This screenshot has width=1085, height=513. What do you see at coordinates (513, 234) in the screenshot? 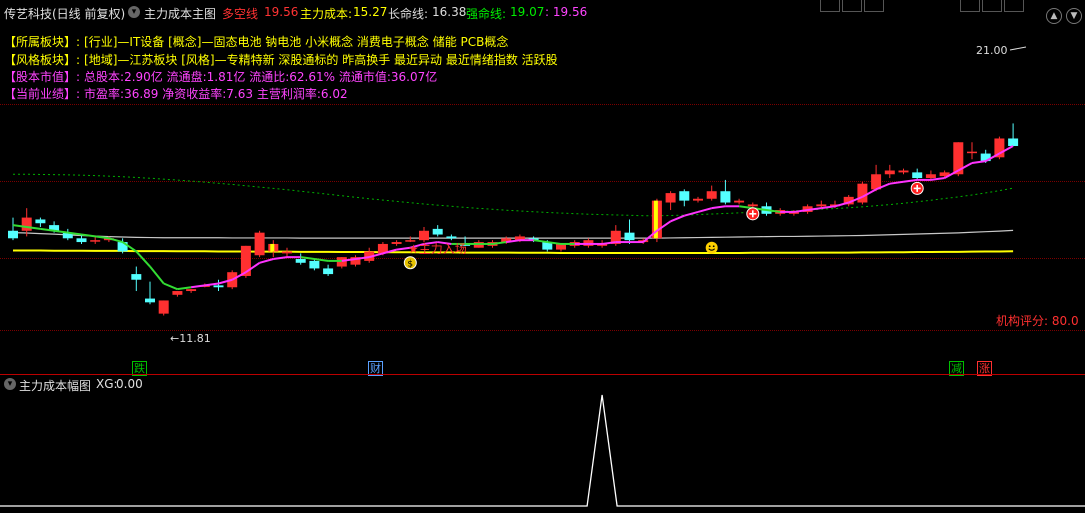
I see `long-life-line` at bounding box center [513, 234].